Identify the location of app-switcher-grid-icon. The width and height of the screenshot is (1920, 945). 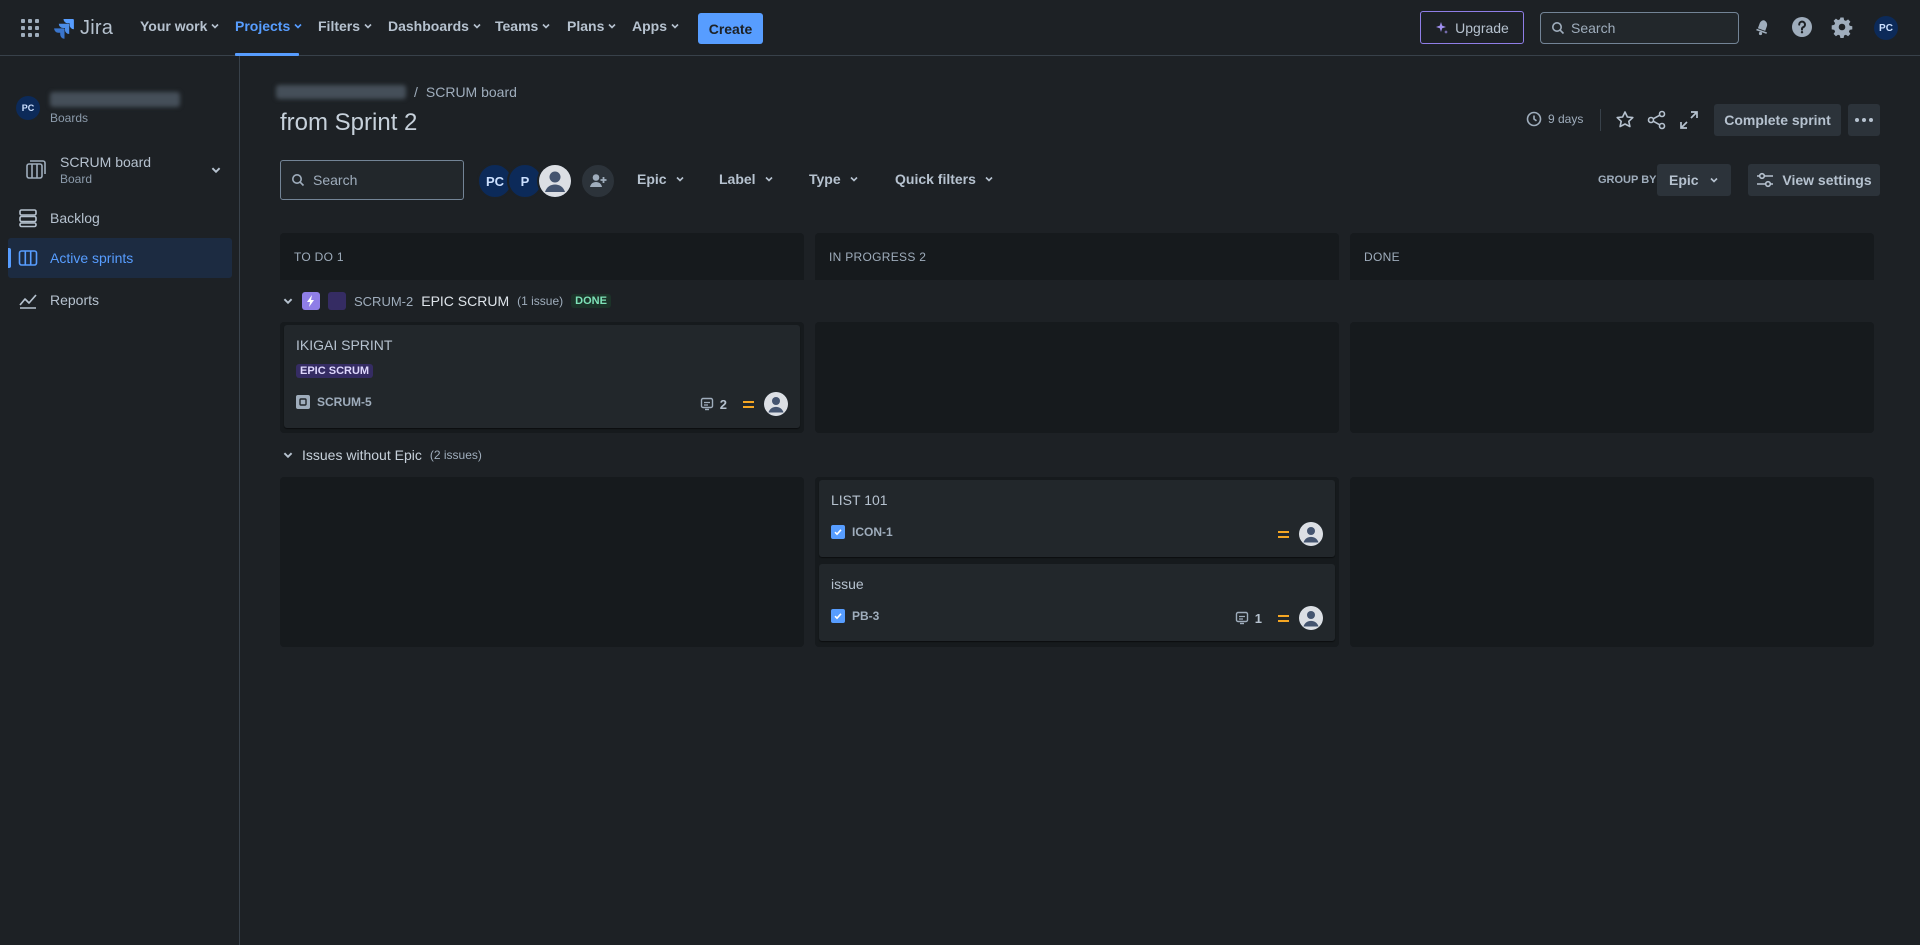
(30, 28).